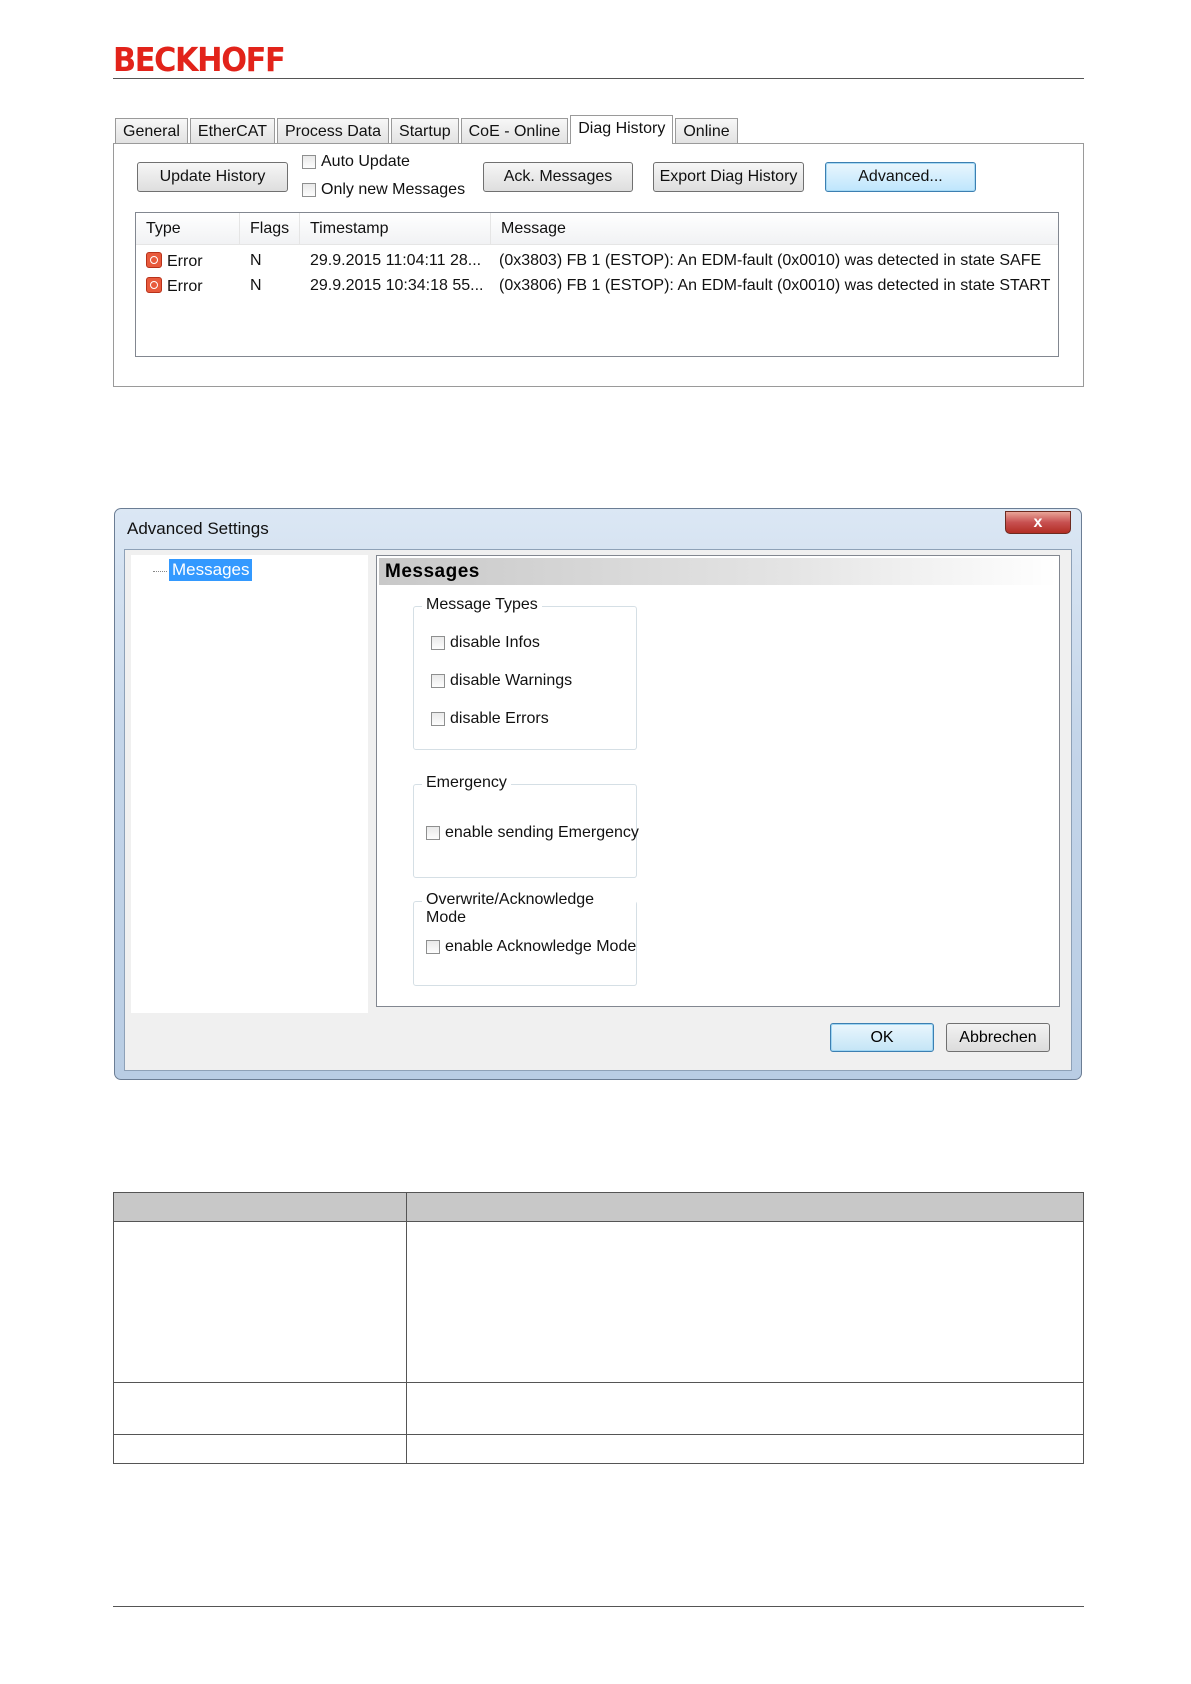 The width and height of the screenshot is (1191, 1684). Describe the element at coordinates (882, 1037) in the screenshot. I see `ok-button: OK` at that location.